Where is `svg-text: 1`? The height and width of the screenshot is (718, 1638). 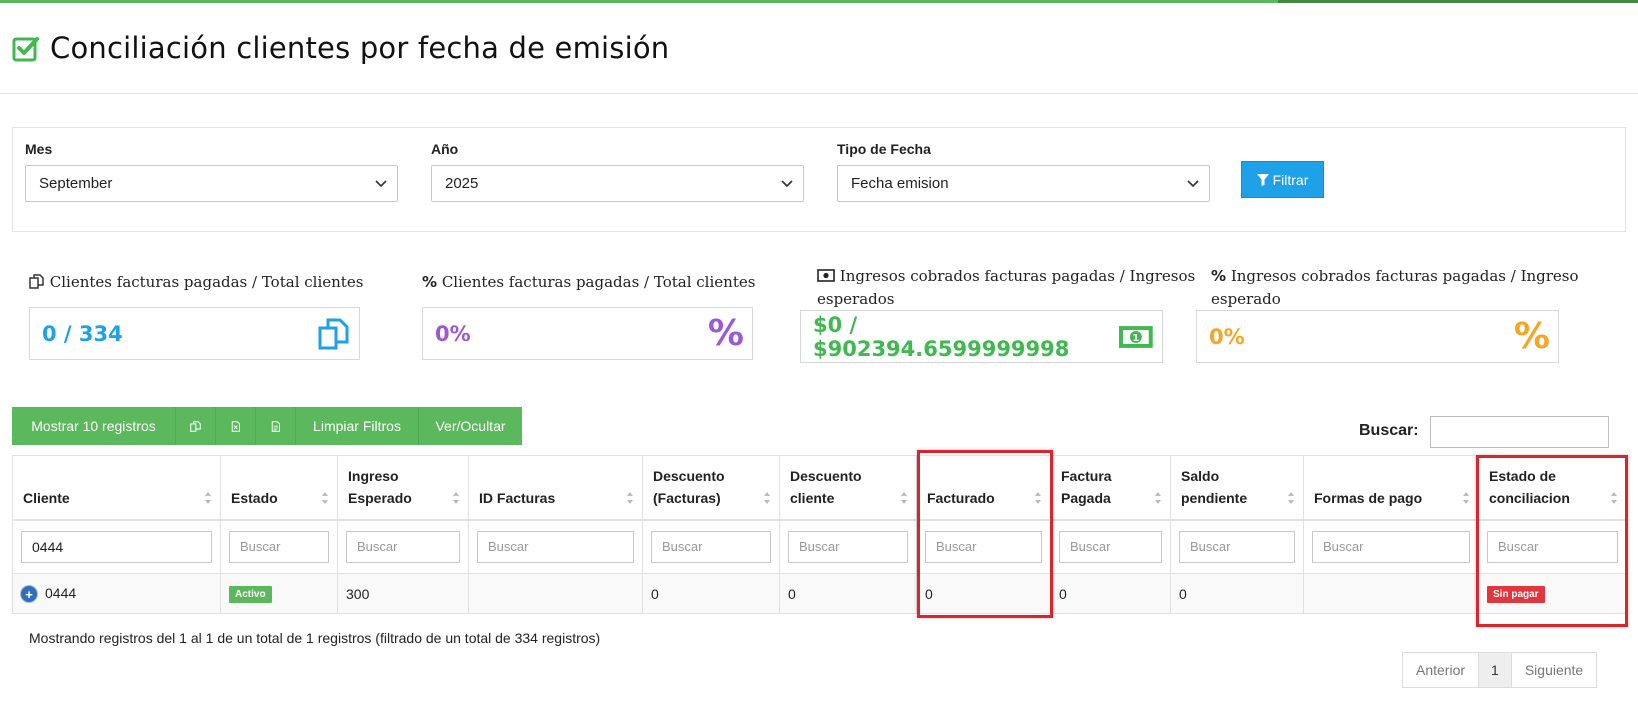 svg-text: 1 is located at coordinates (1136, 337).